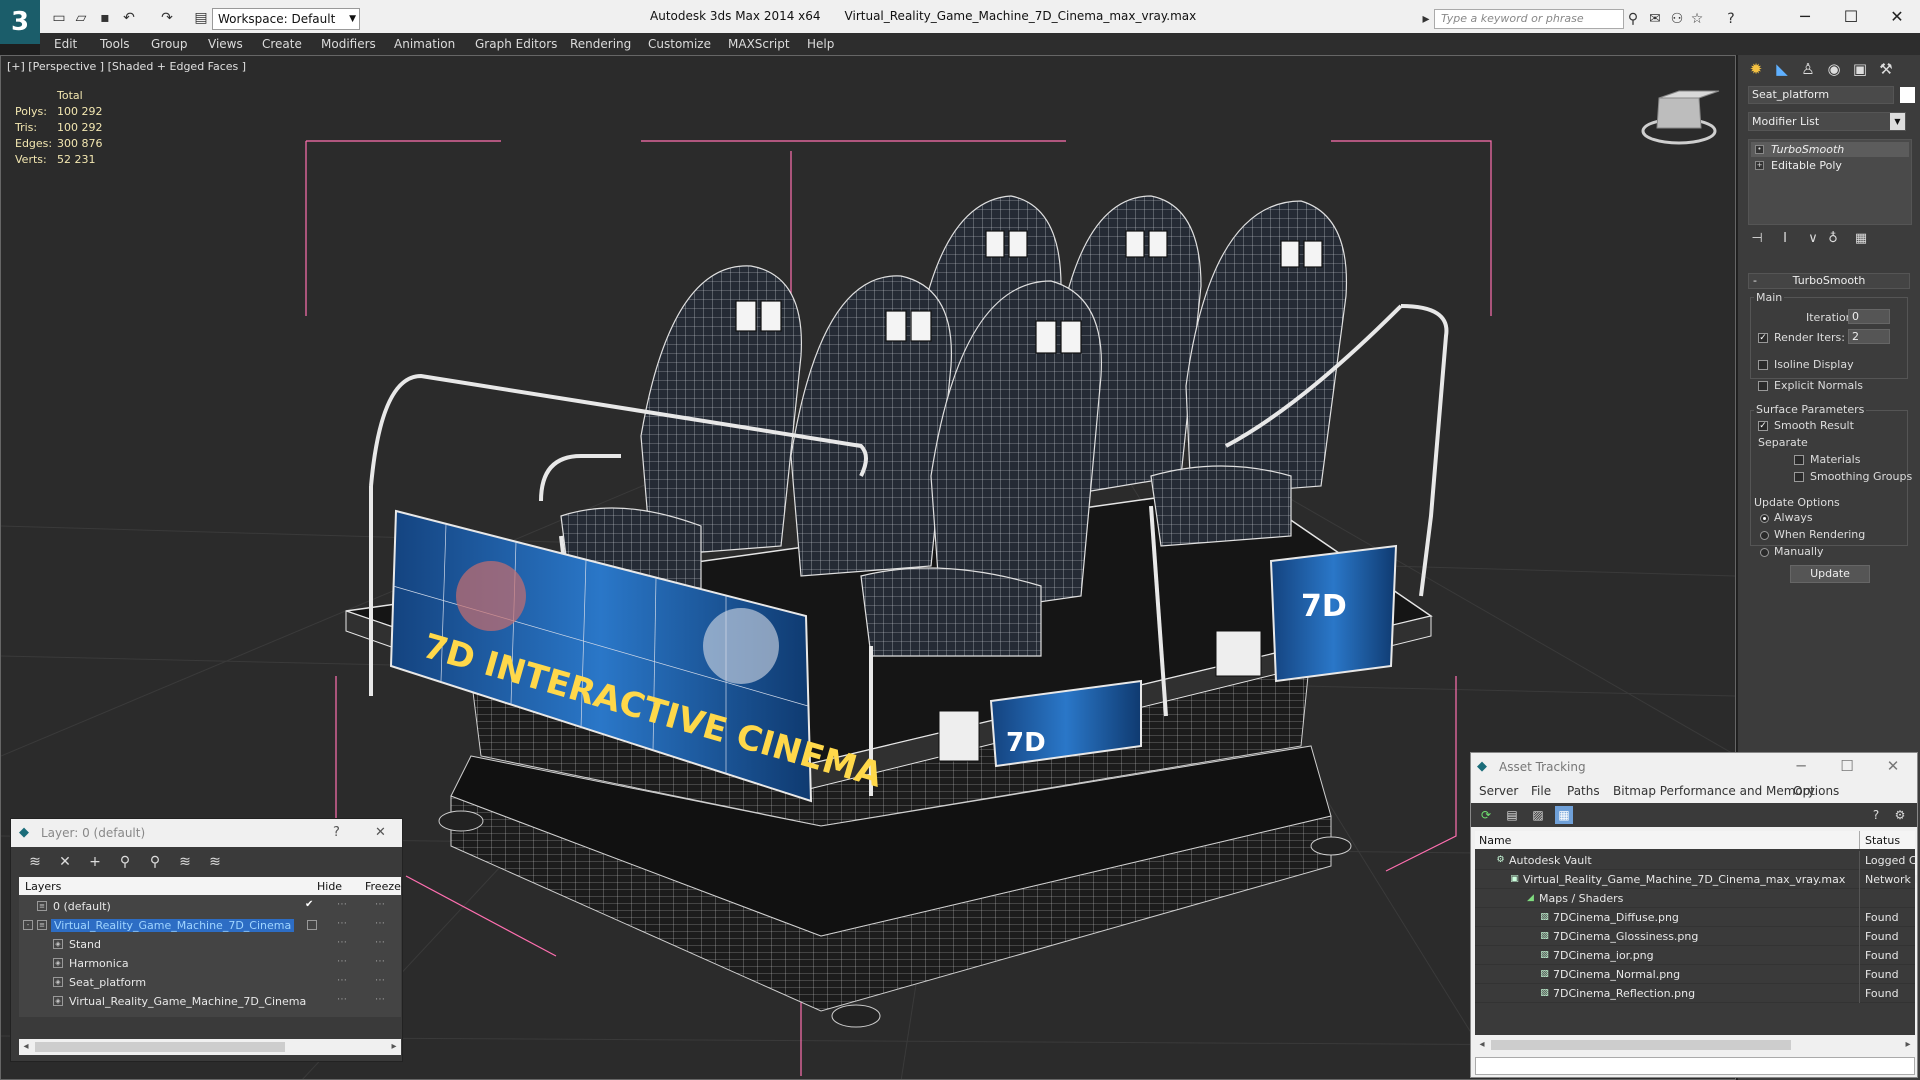  Describe the element at coordinates (516, 44) in the screenshot. I see `menu-graph-editors: Graph Editors` at that location.